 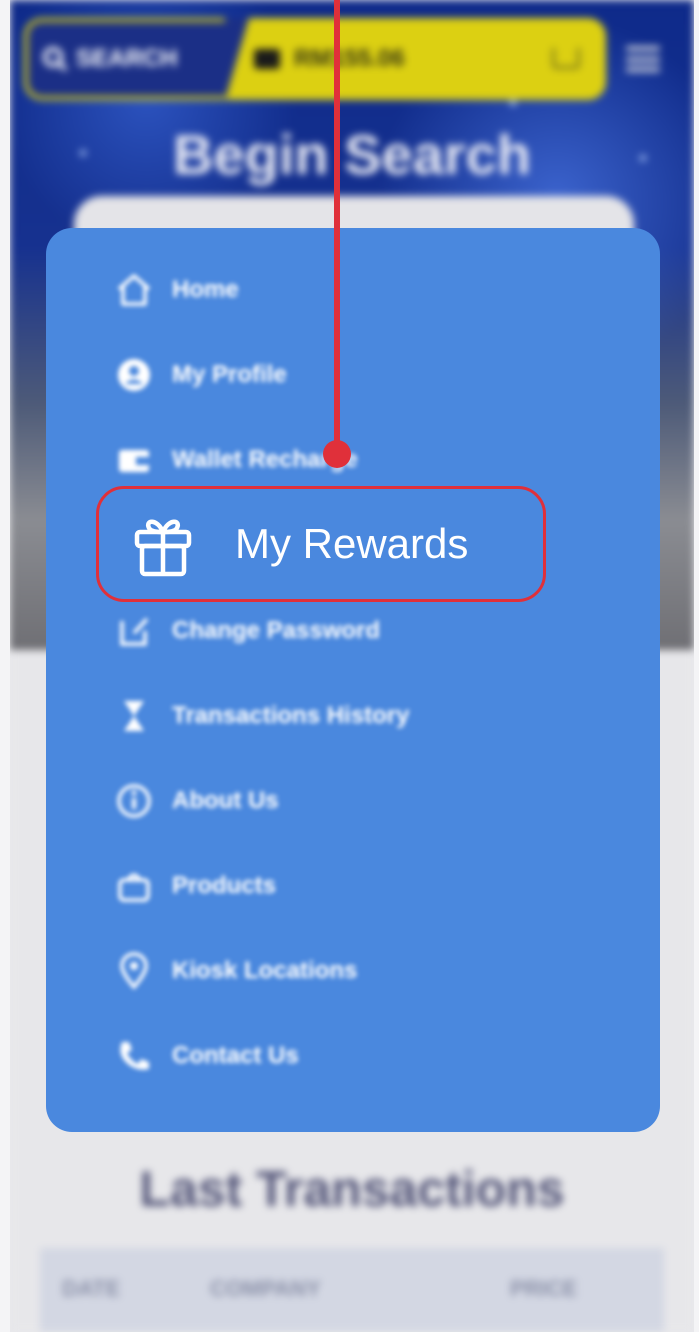 I want to click on annotation-pointer-line, so click(x=337, y=227).